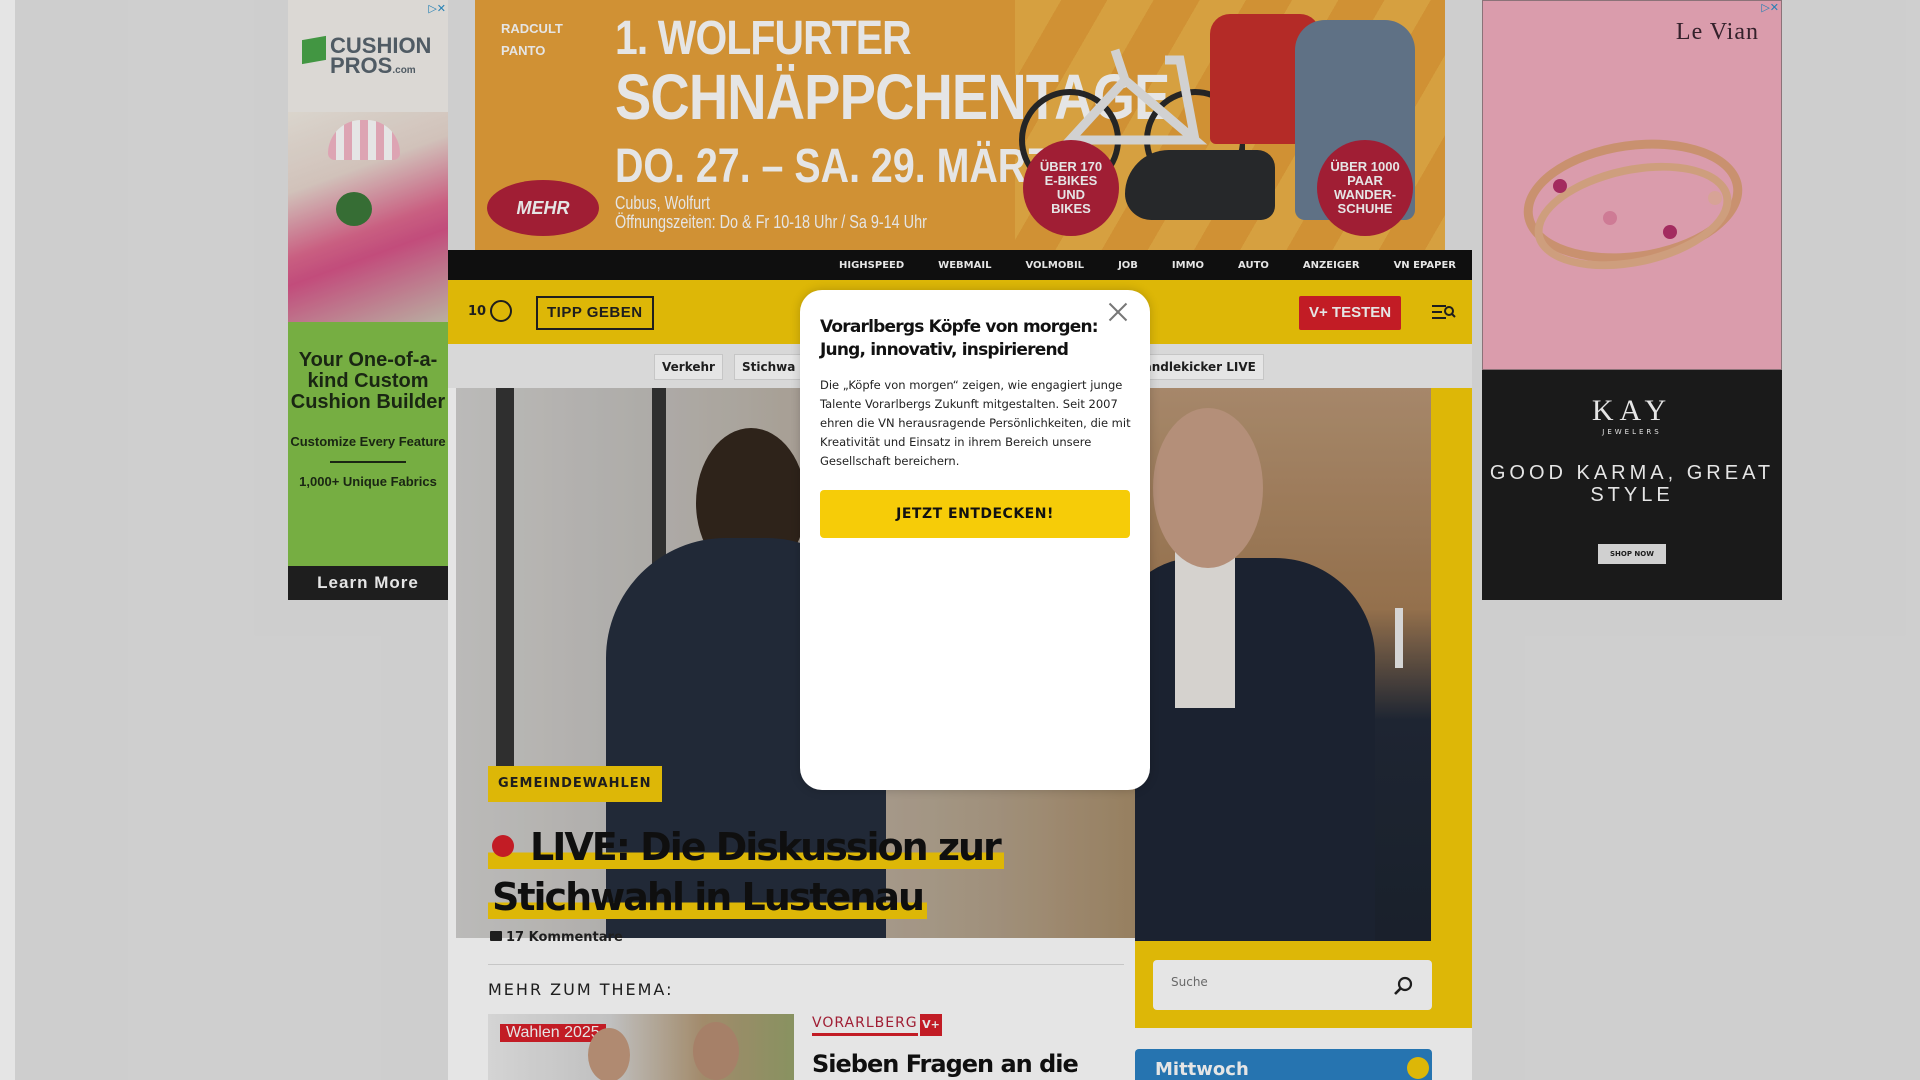 The image size is (1920, 1080). Describe the element at coordinates (975, 514) in the screenshot. I see `jetzt-entdecken-button: JETZT ENTDECKEN!` at that location.